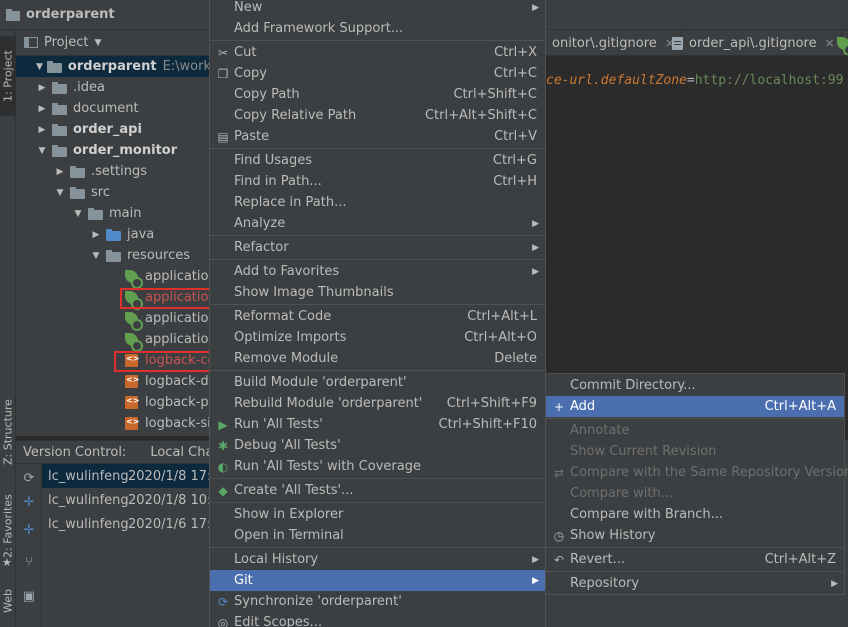 This screenshot has width=848, height=627. What do you see at coordinates (559, 472) in the screenshot?
I see `compare-icon: ⇄` at bounding box center [559, 472].